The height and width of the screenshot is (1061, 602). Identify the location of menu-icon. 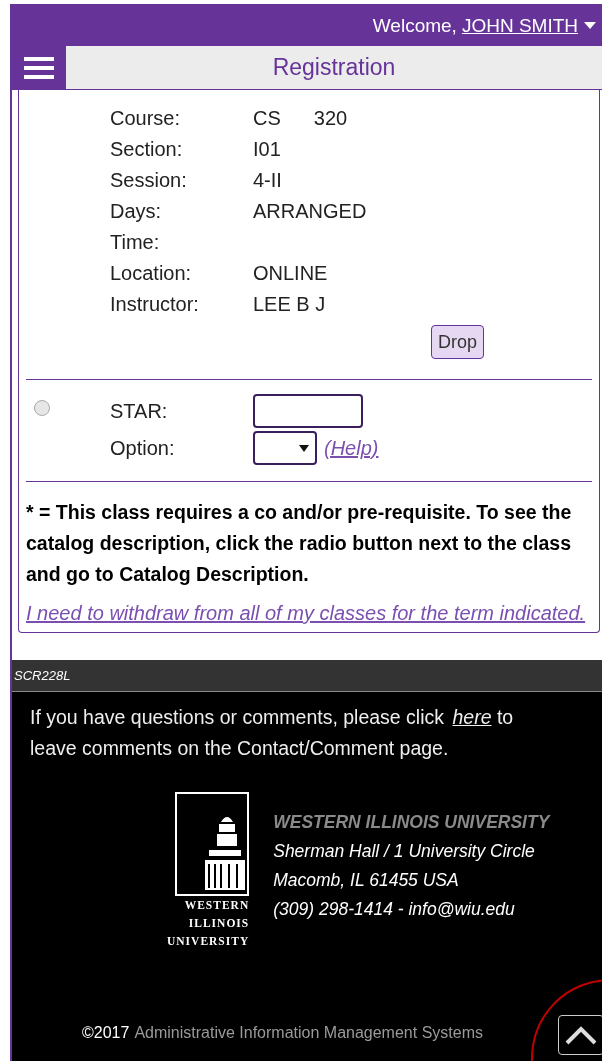
(39, 68).